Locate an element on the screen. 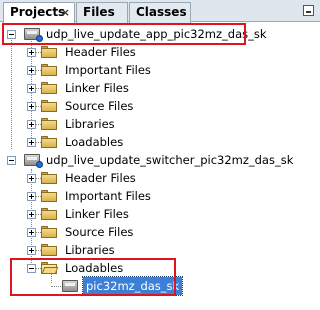 This screenshot has width=320, height=310. tab-projects-label: Projects is located at coordinates (38, 12).